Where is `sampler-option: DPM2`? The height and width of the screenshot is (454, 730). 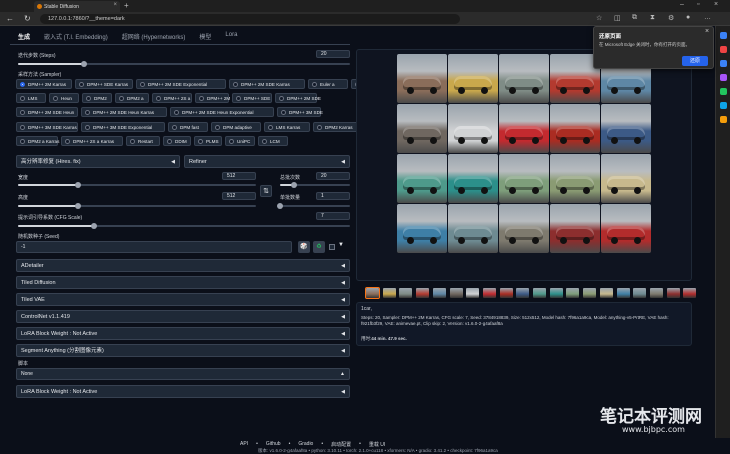
sampler-option: DPM2 is located at coordinates (97, 98).